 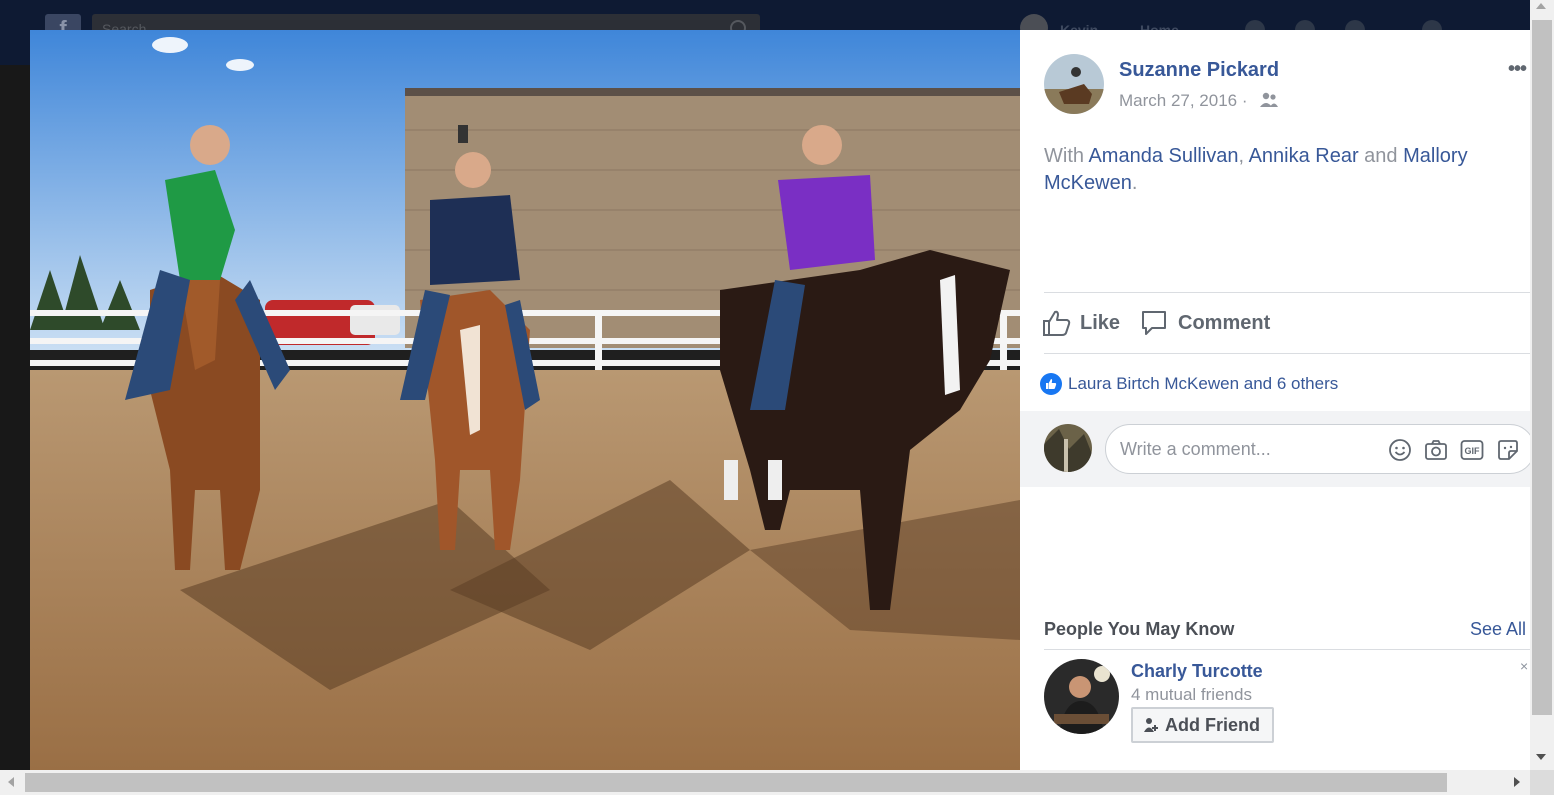 I want to click on like-reaction-icon, so click(x=1051, y=384).